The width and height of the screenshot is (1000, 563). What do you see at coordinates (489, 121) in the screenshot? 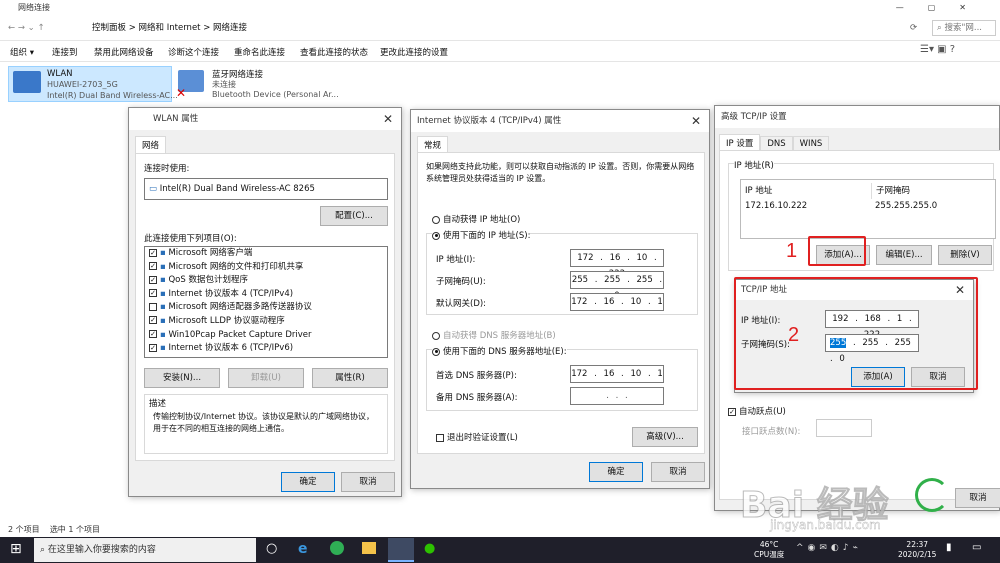
I see `dialog-title: Internet 协议版本 4 (TCP/IPv4) 属性` at bounding box center [489, 121].